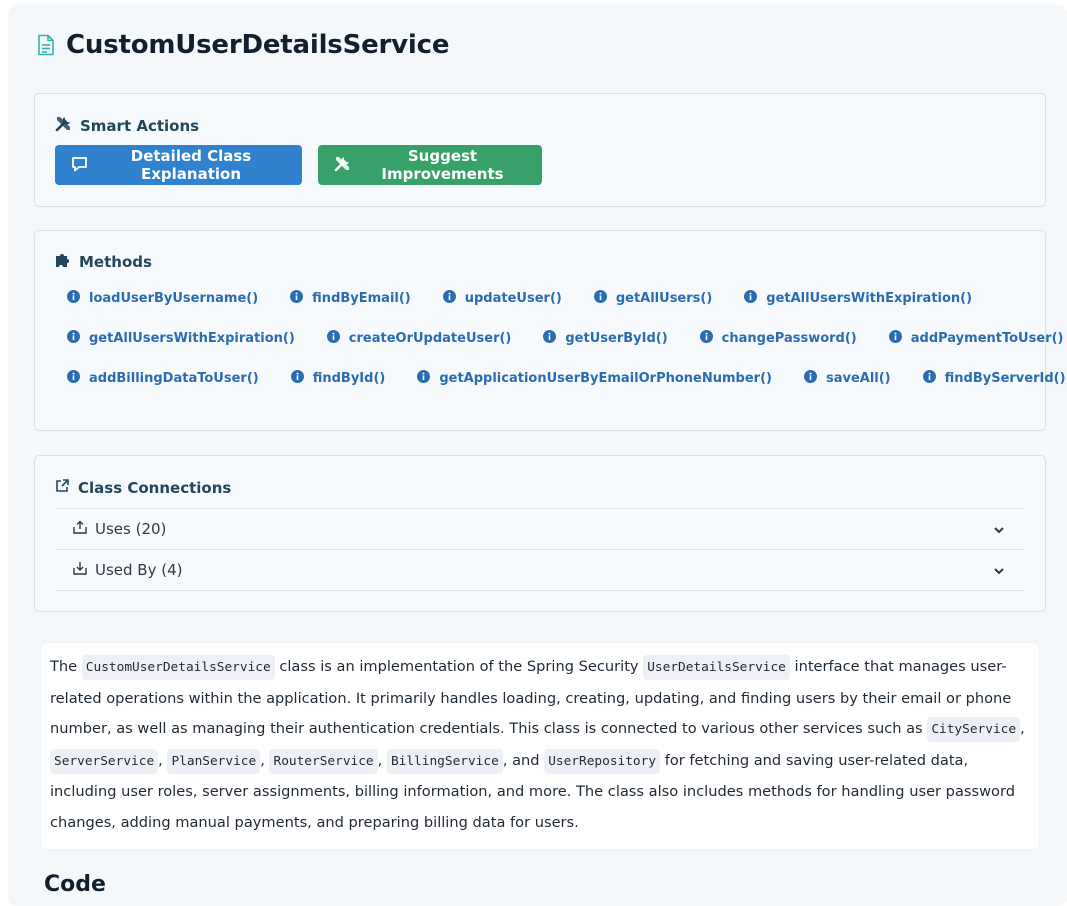 The image size is (1067, 906). I want to click on inline-code: ServerService, so click(104, 761).